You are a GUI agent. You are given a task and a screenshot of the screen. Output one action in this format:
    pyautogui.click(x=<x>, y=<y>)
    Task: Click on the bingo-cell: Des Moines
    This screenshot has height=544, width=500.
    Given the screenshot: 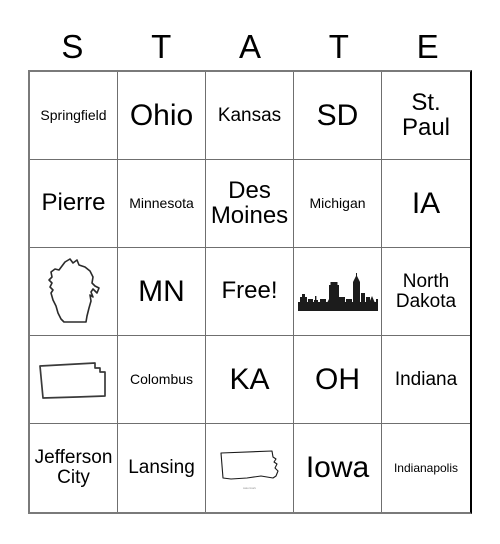 What is the action you would take?
    pyautogui.click(x=250, y=204)
    